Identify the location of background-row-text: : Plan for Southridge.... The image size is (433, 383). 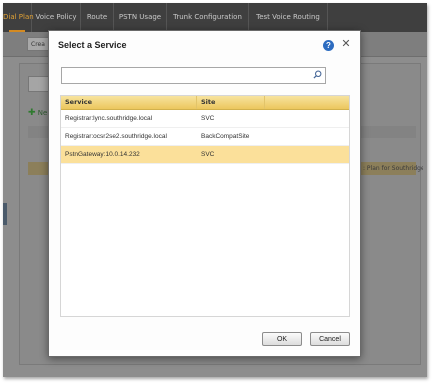
(393, 168).